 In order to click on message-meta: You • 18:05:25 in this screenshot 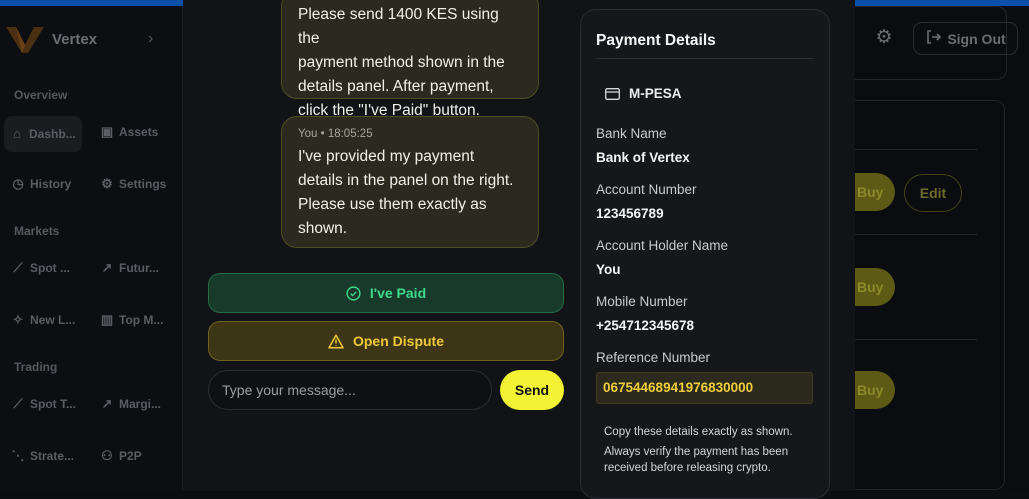, I will do `click(335, 134)`.